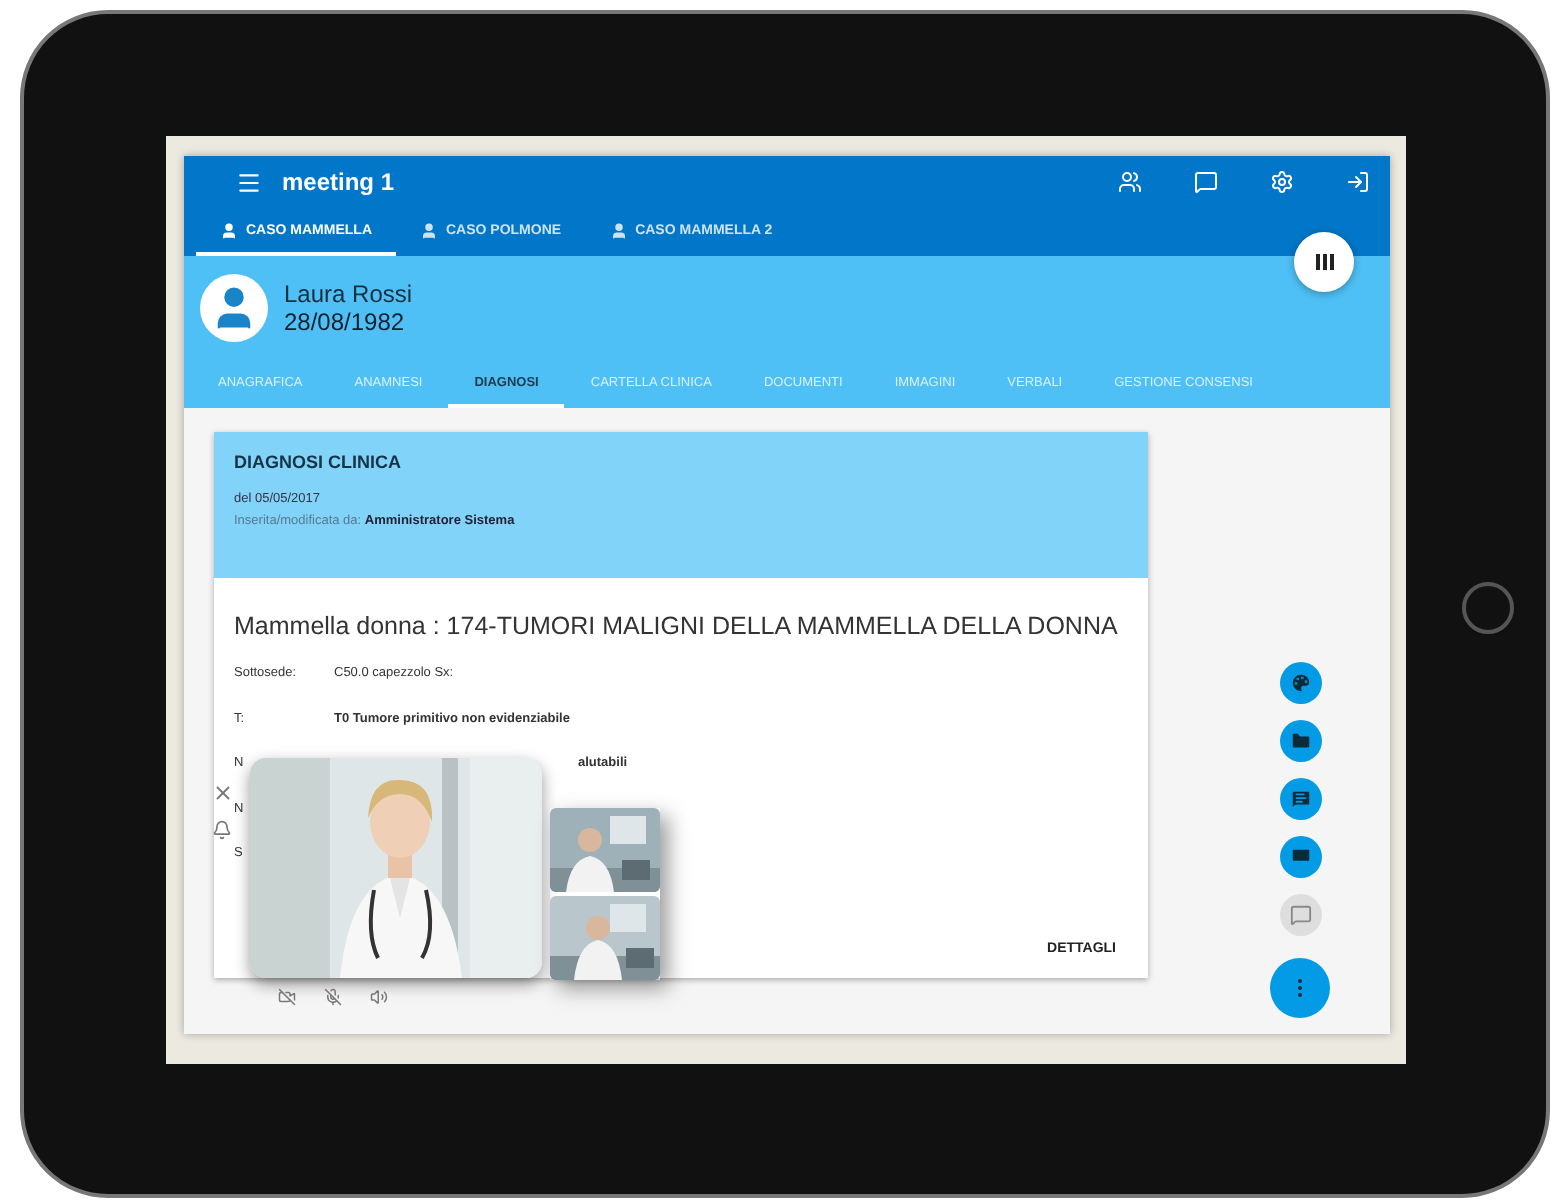 This screenshot has height=1202, width=1562. I want to click on menu-icon, so click(249, 182).